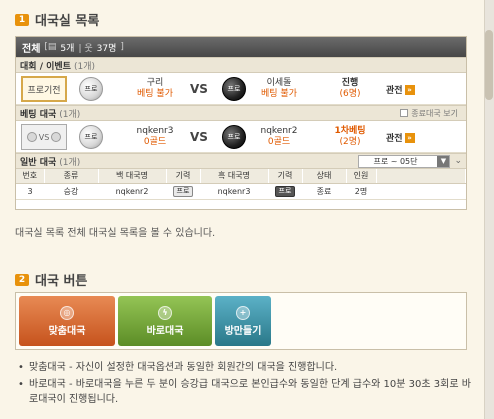 This screenshot has height=419, width=494. Describe the element at coordinates (22, 279) in the screenshot. I see `section-number-badge: 2` at that location.